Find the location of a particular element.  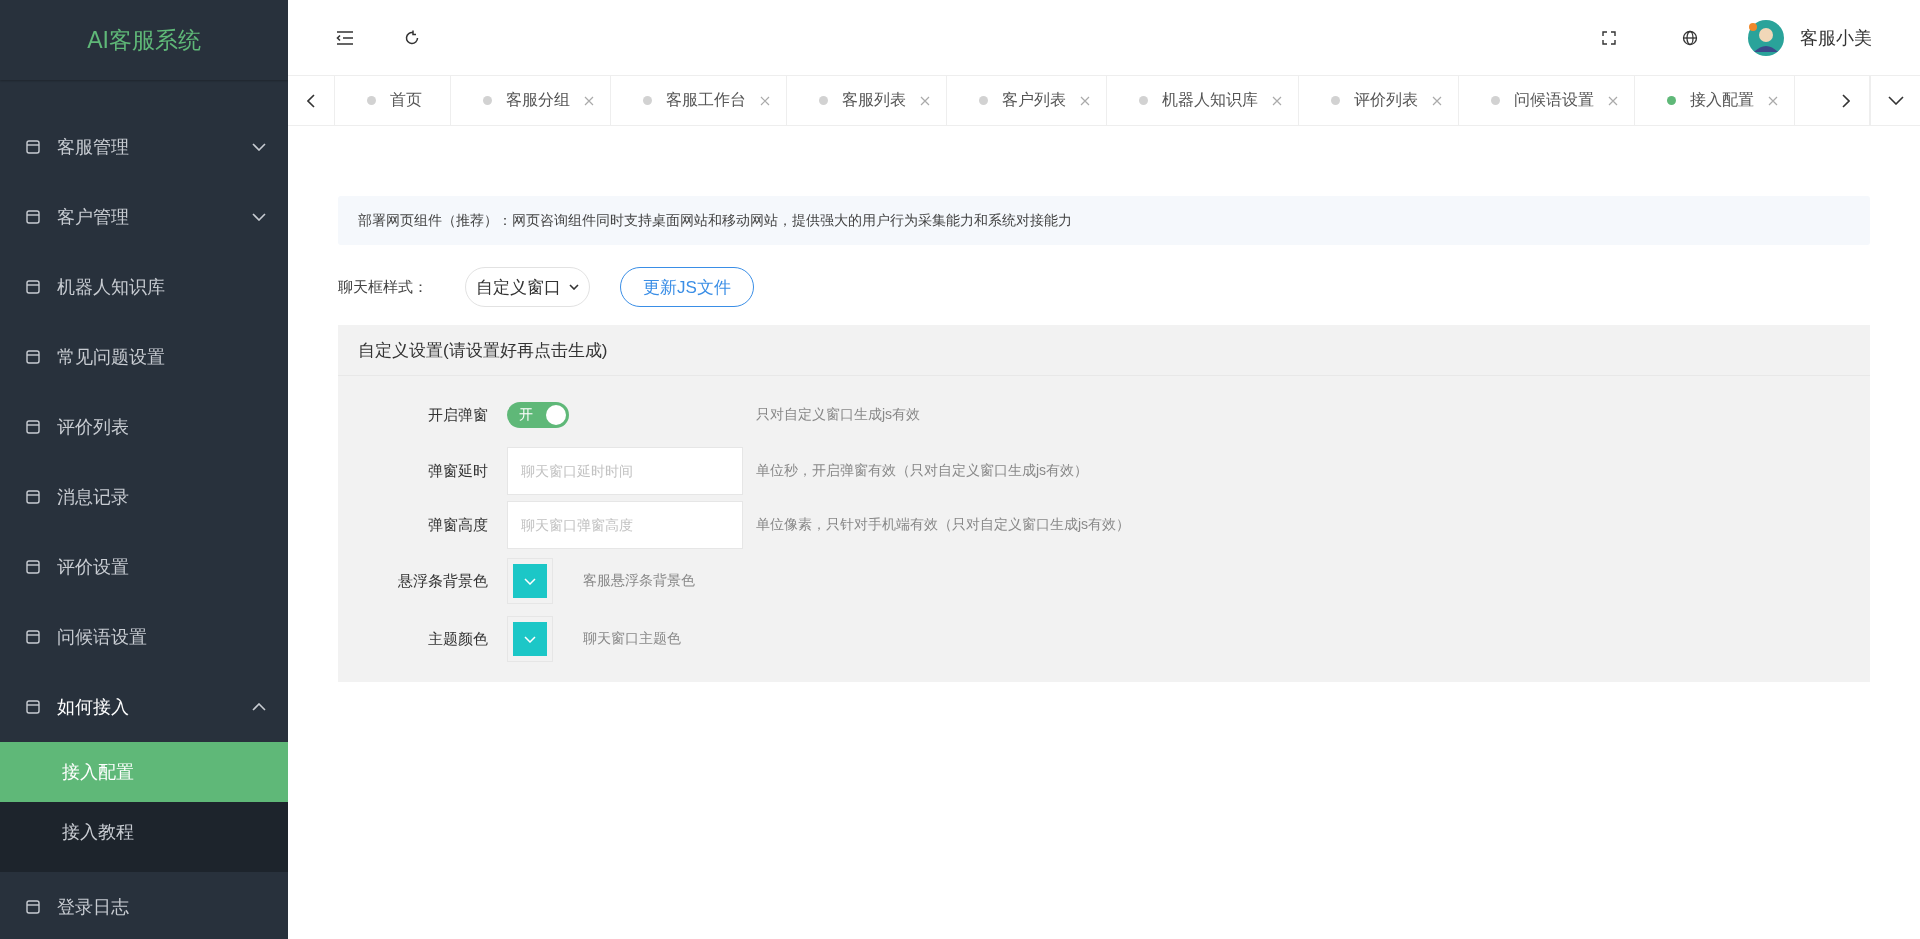

panel-title: 自定义设置(请设置好再点击生成) is located at coordinates (1104, 350).